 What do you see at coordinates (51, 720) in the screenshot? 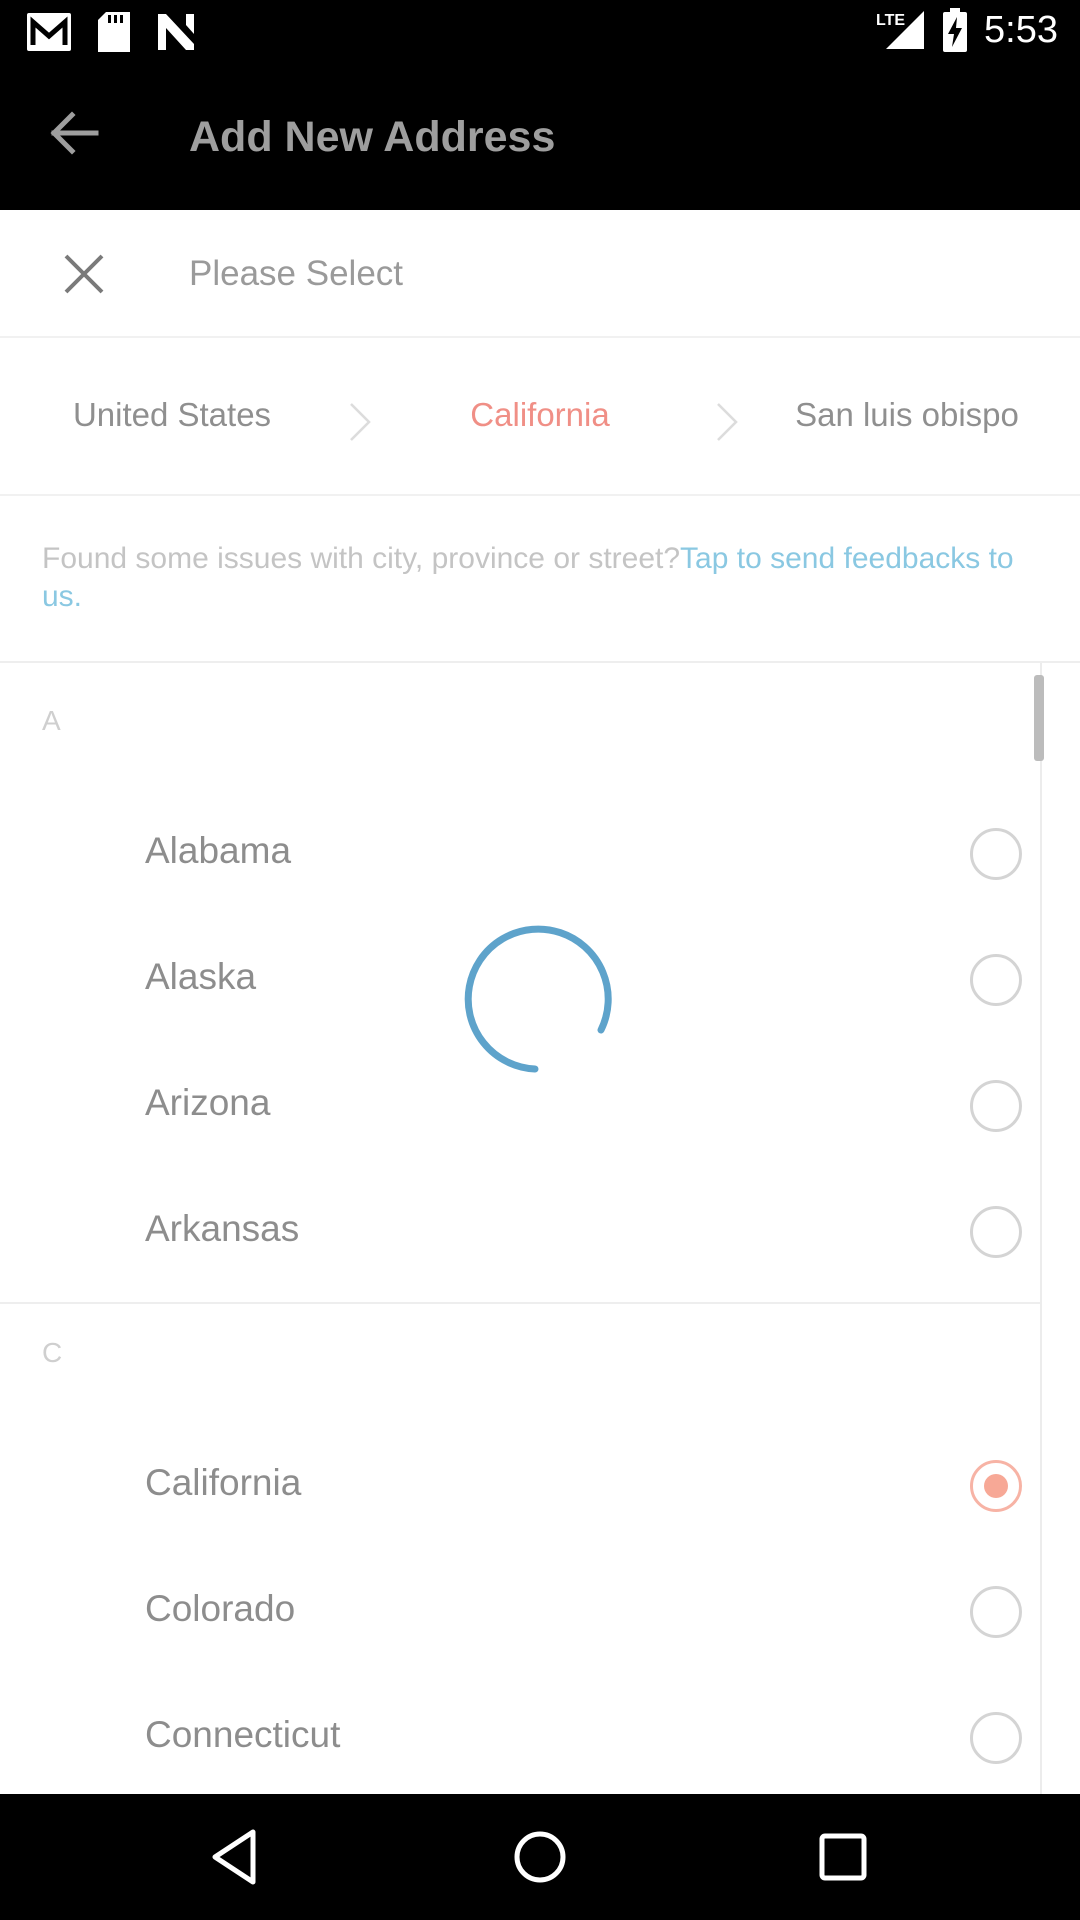
I see `section-header-a: A` at bounding box center [51, 720].